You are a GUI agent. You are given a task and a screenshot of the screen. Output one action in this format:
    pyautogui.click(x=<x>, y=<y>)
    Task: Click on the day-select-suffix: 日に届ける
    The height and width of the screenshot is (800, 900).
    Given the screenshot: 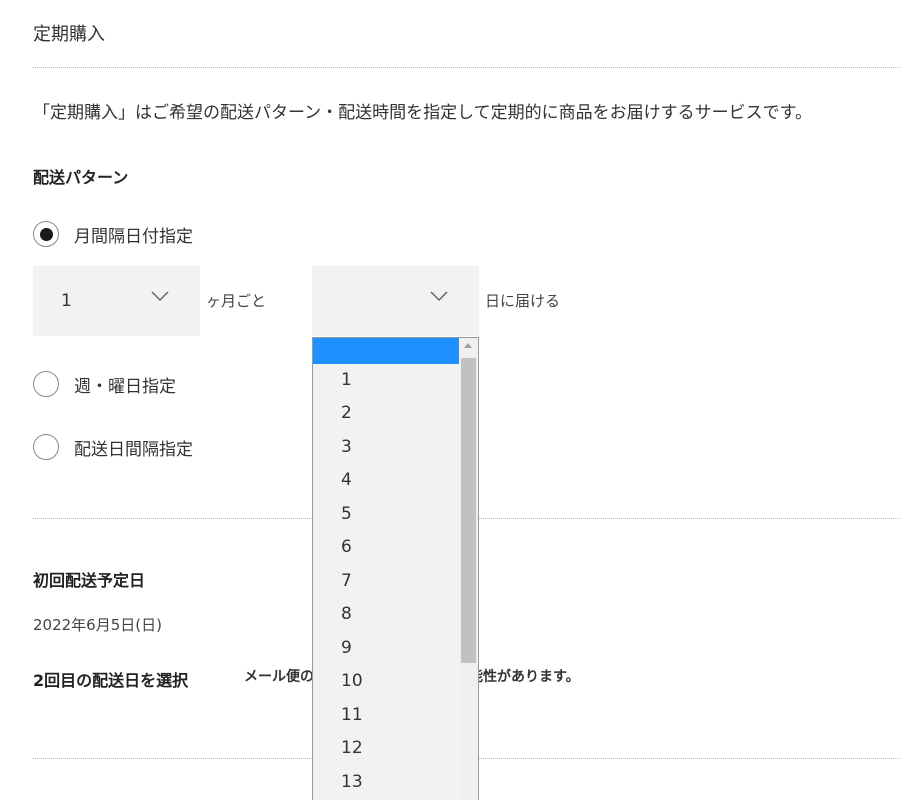 What is the action you would take?
    pyautogui.click(x=523, y=301)
    